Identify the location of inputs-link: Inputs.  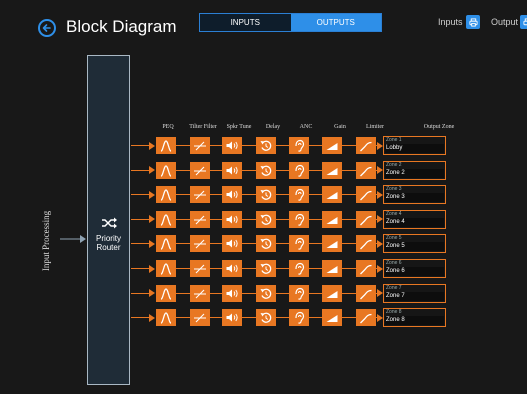
(450, 22).